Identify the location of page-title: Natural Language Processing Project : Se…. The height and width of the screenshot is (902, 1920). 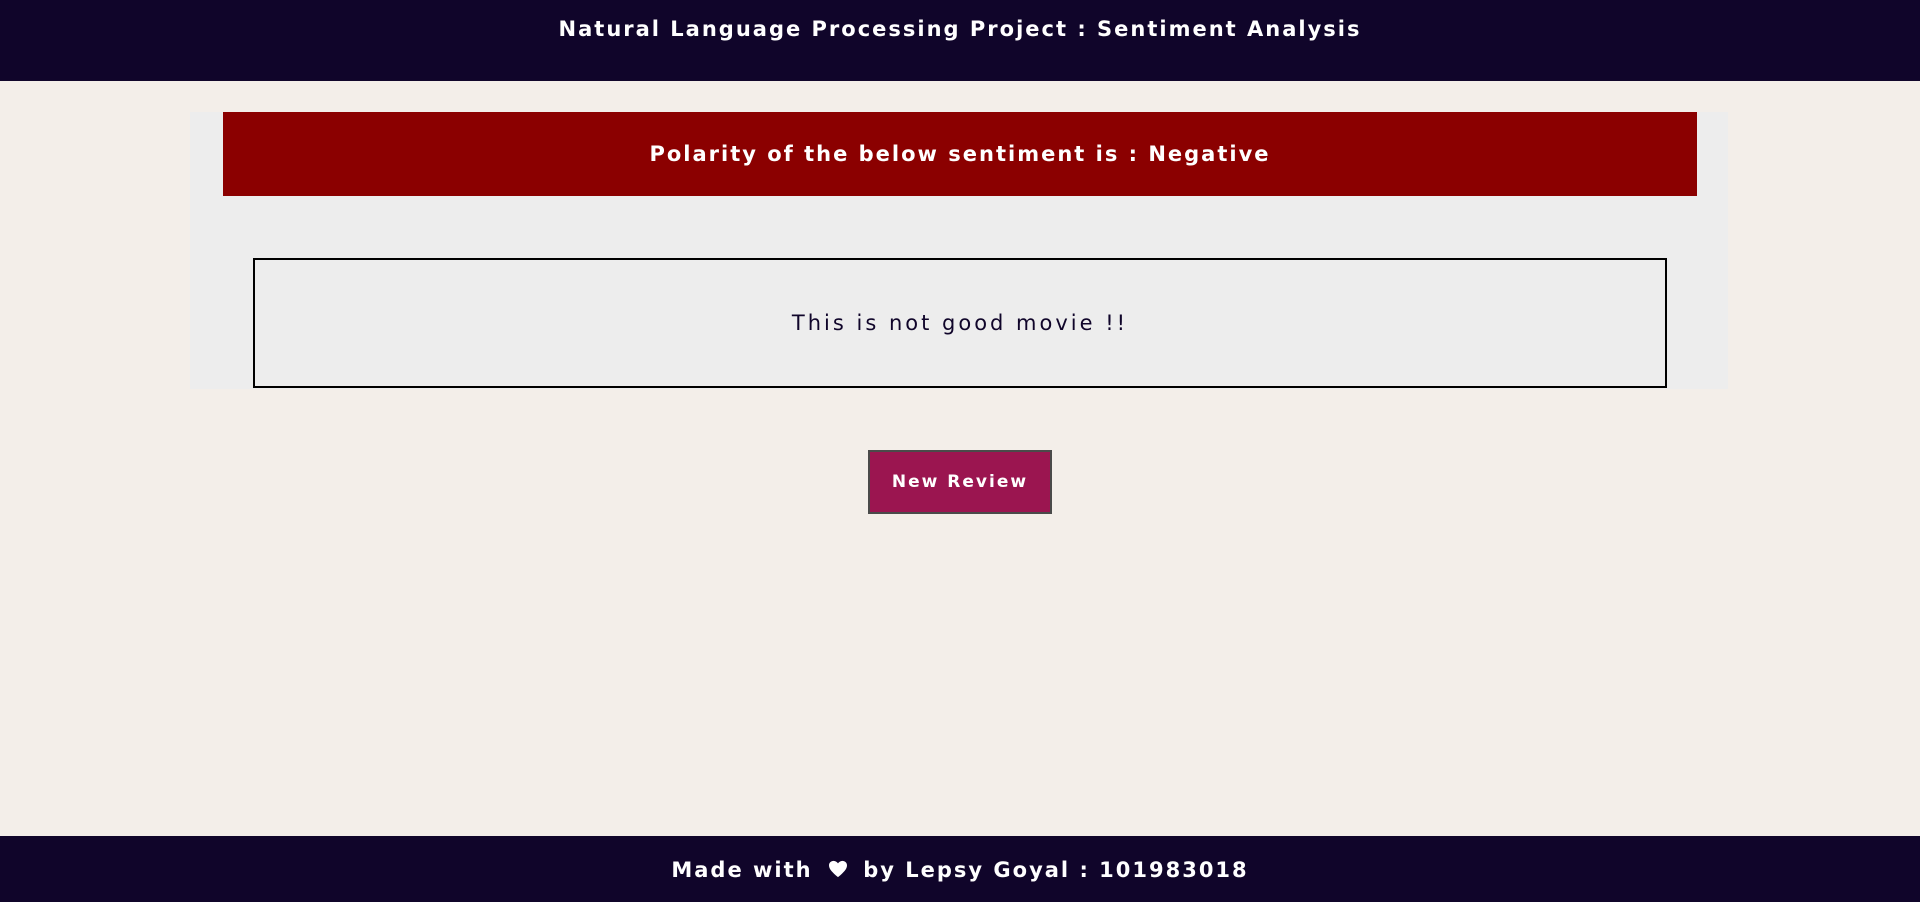
(960, 29).